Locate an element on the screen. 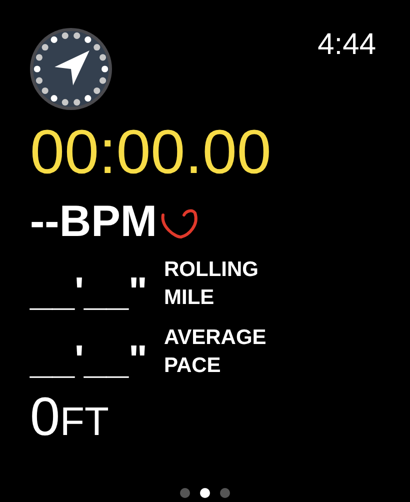 The width and height of the screenshot is (410, 502). elapsed-time: 00:00.00 is located at coordinates (151, 153).